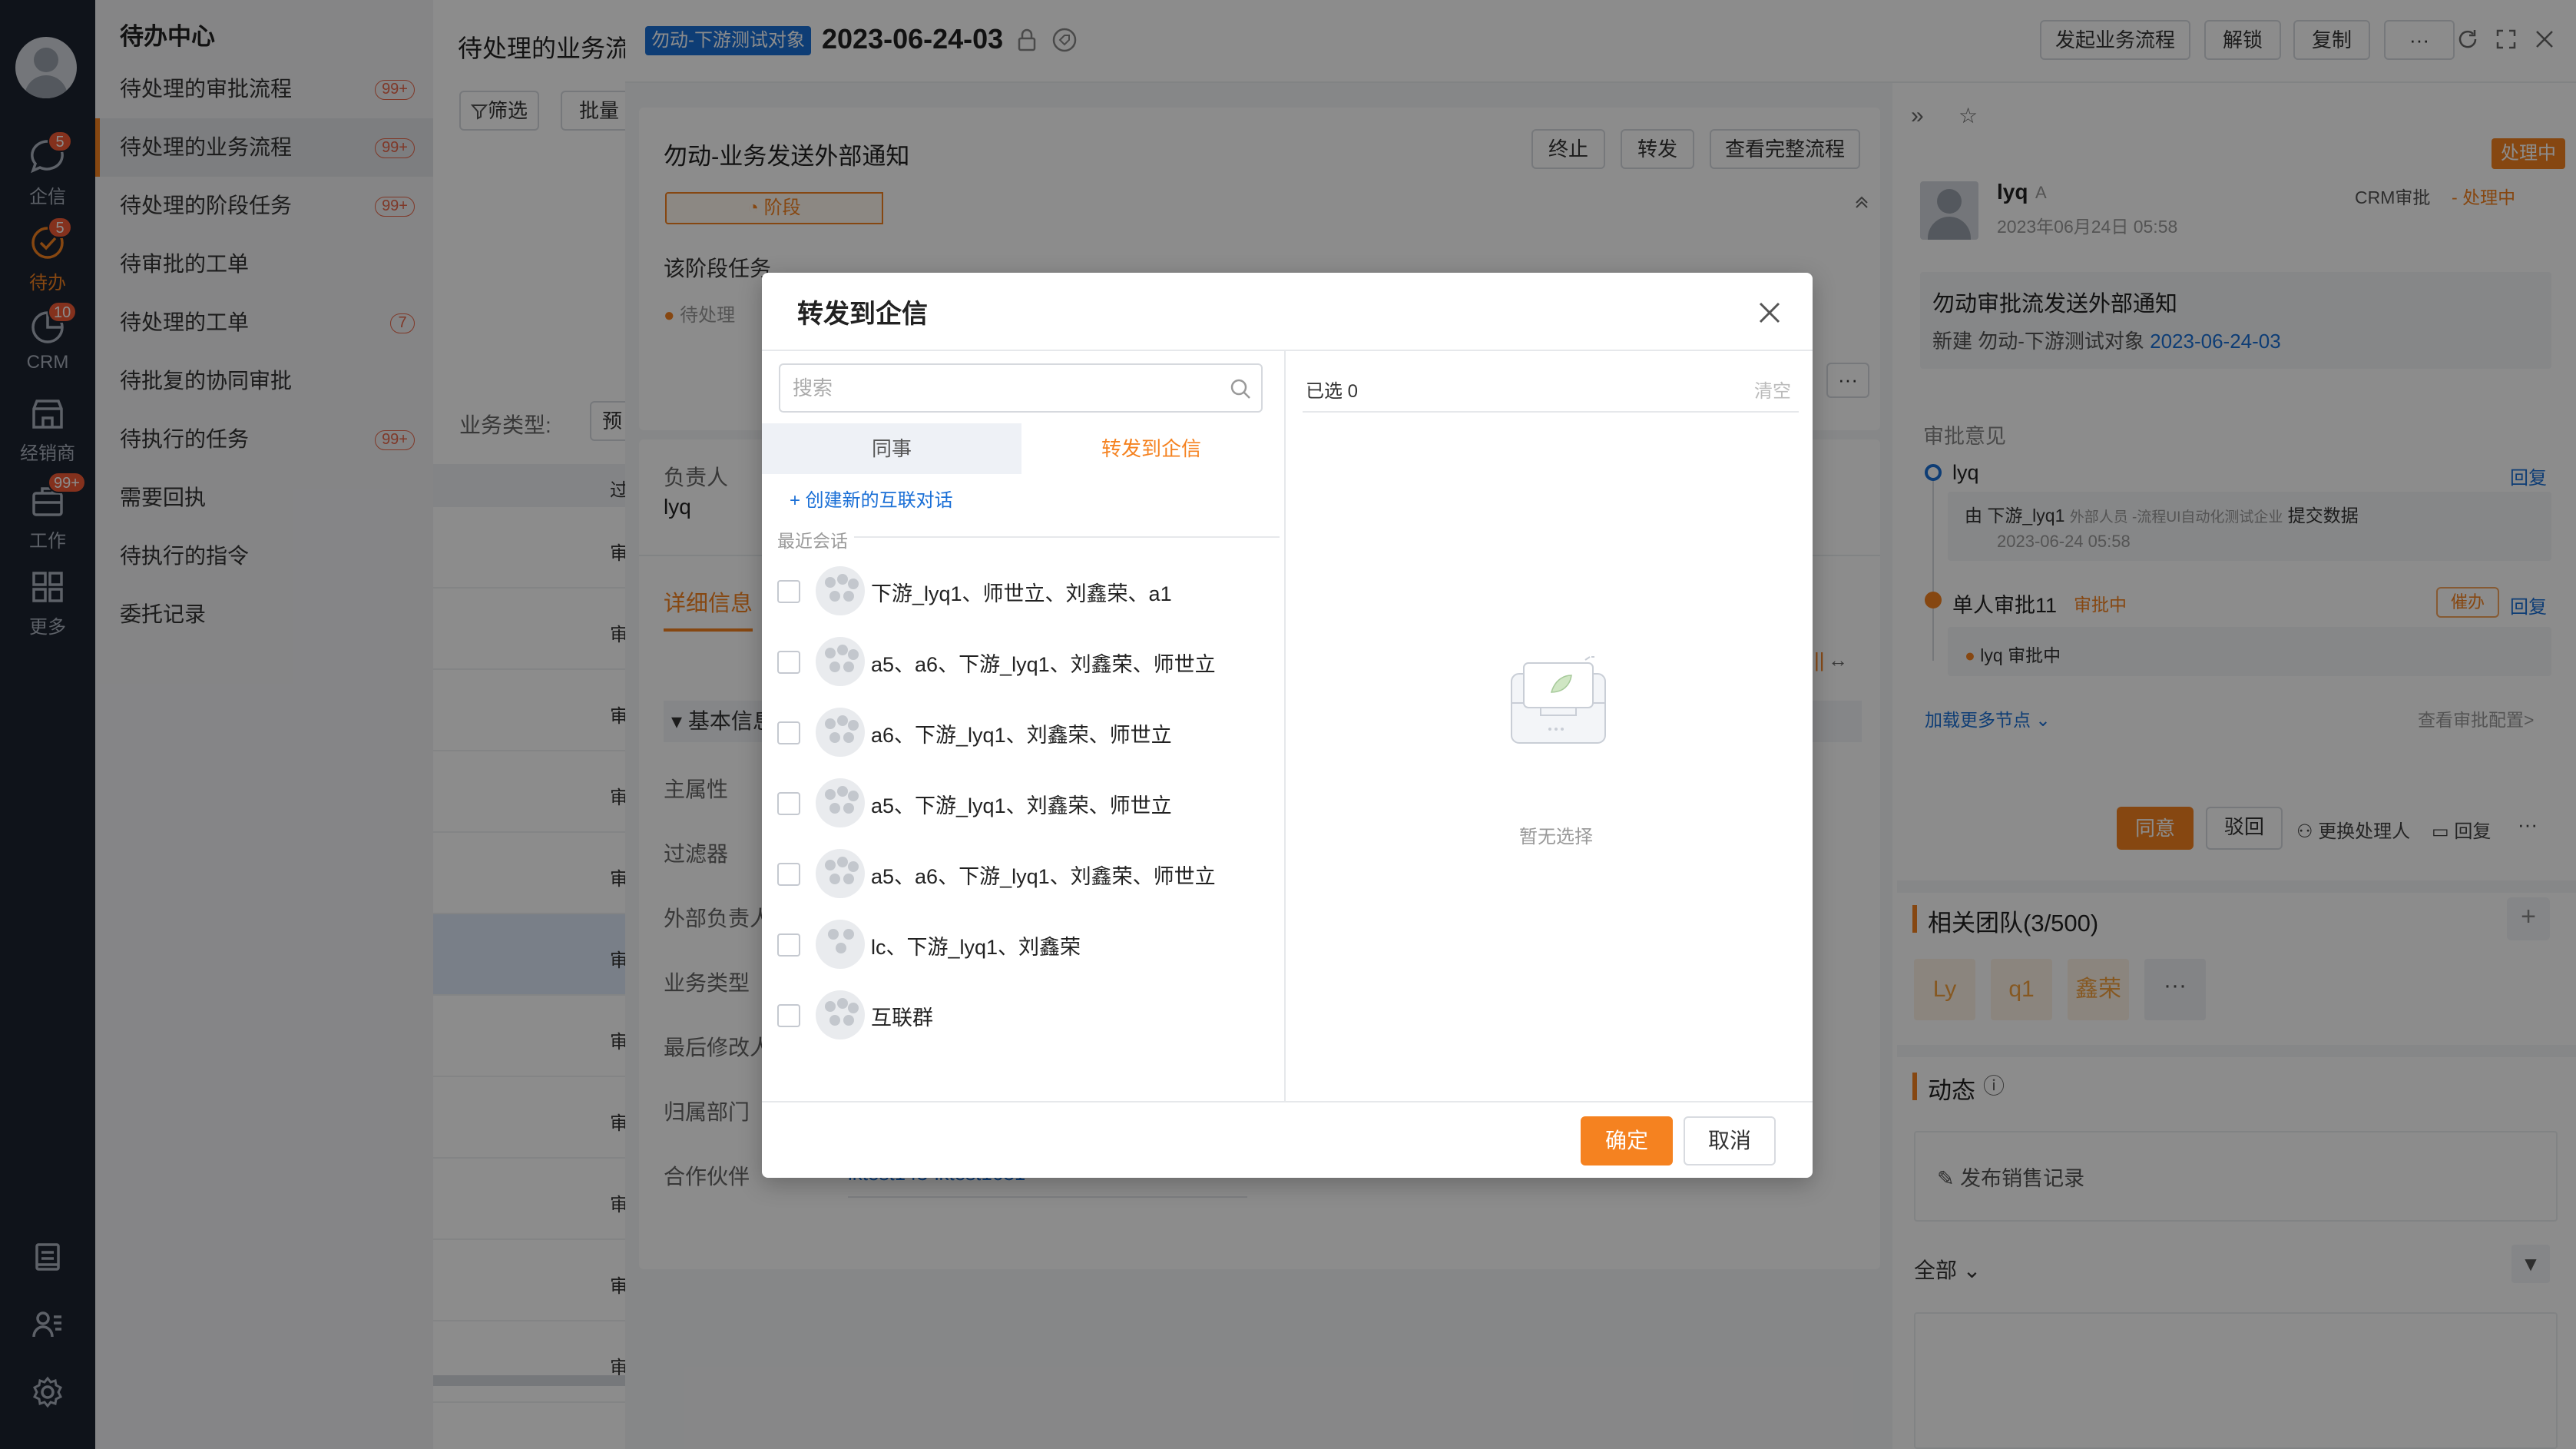  I want to click on conversation-row: 下游_lyq1、师世立、刘鑫荣、a1, so click(1023, 590).